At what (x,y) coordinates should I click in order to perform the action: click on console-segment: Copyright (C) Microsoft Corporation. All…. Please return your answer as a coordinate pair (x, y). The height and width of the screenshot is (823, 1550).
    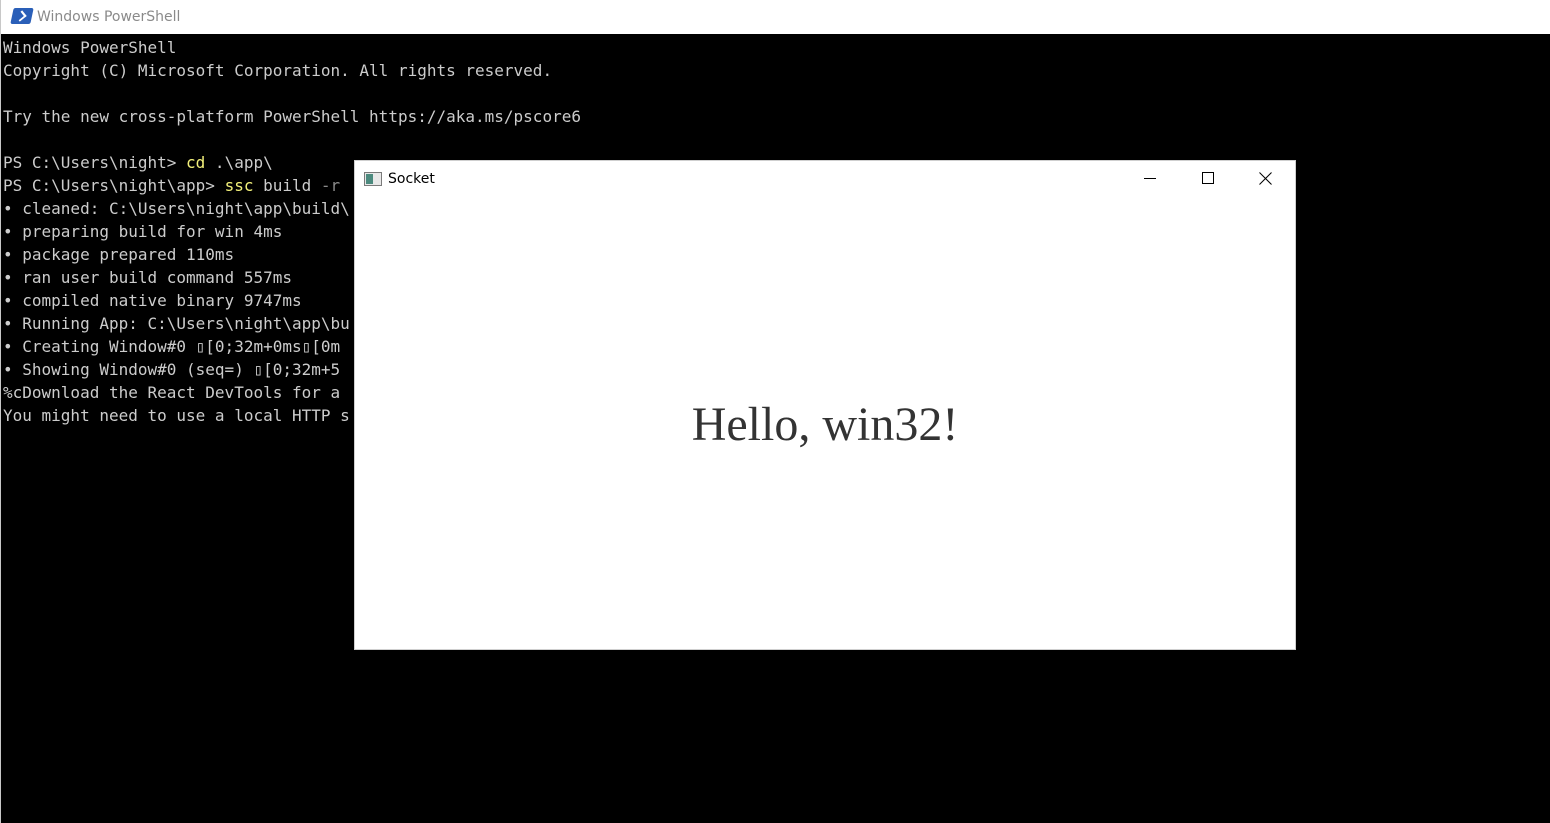
    Looking at the image, I should click on (278, 70).